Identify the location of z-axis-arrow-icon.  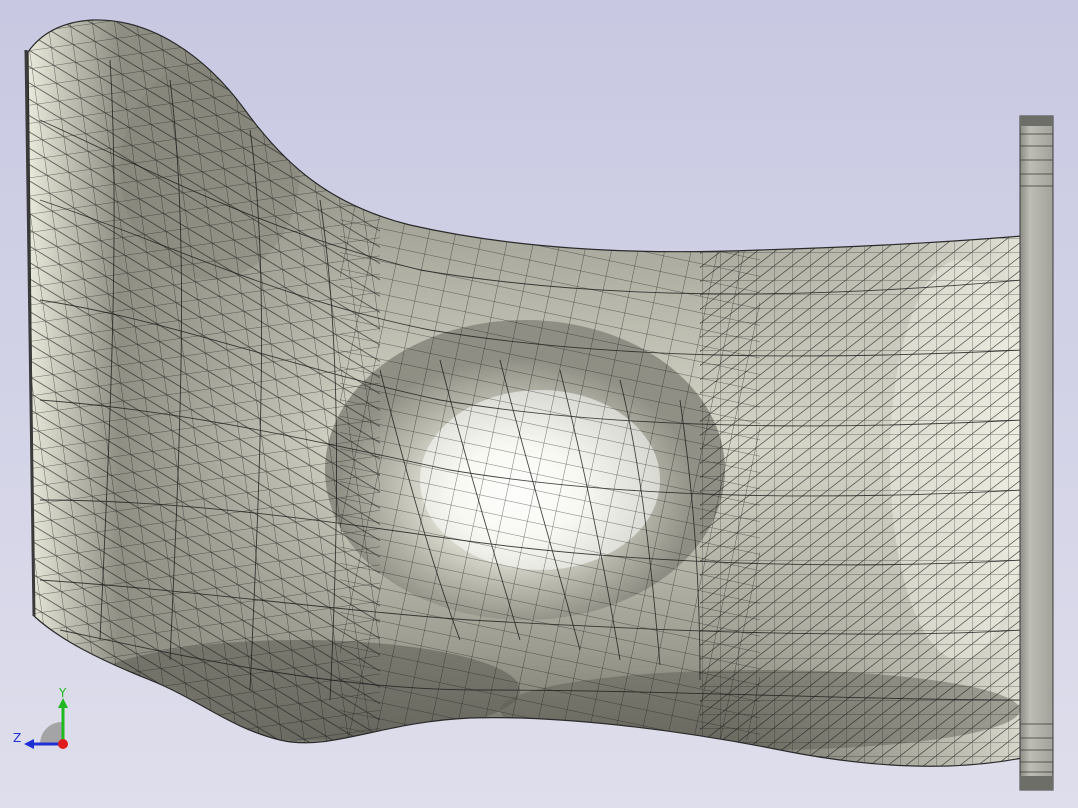
(29, 744).